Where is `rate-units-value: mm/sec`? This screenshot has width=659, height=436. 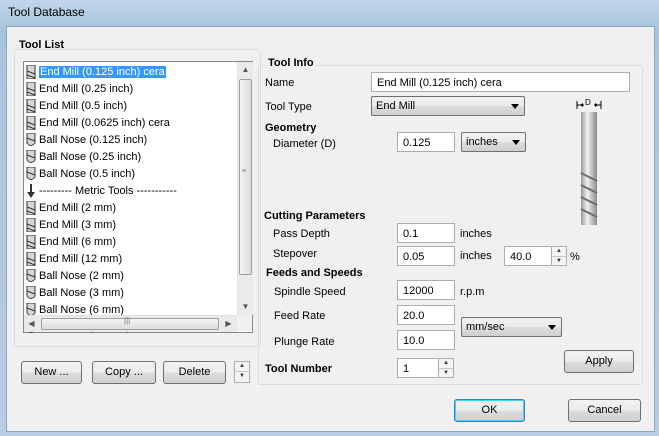 rate-units-value: mm/sec is located at coordinates (485, 327).